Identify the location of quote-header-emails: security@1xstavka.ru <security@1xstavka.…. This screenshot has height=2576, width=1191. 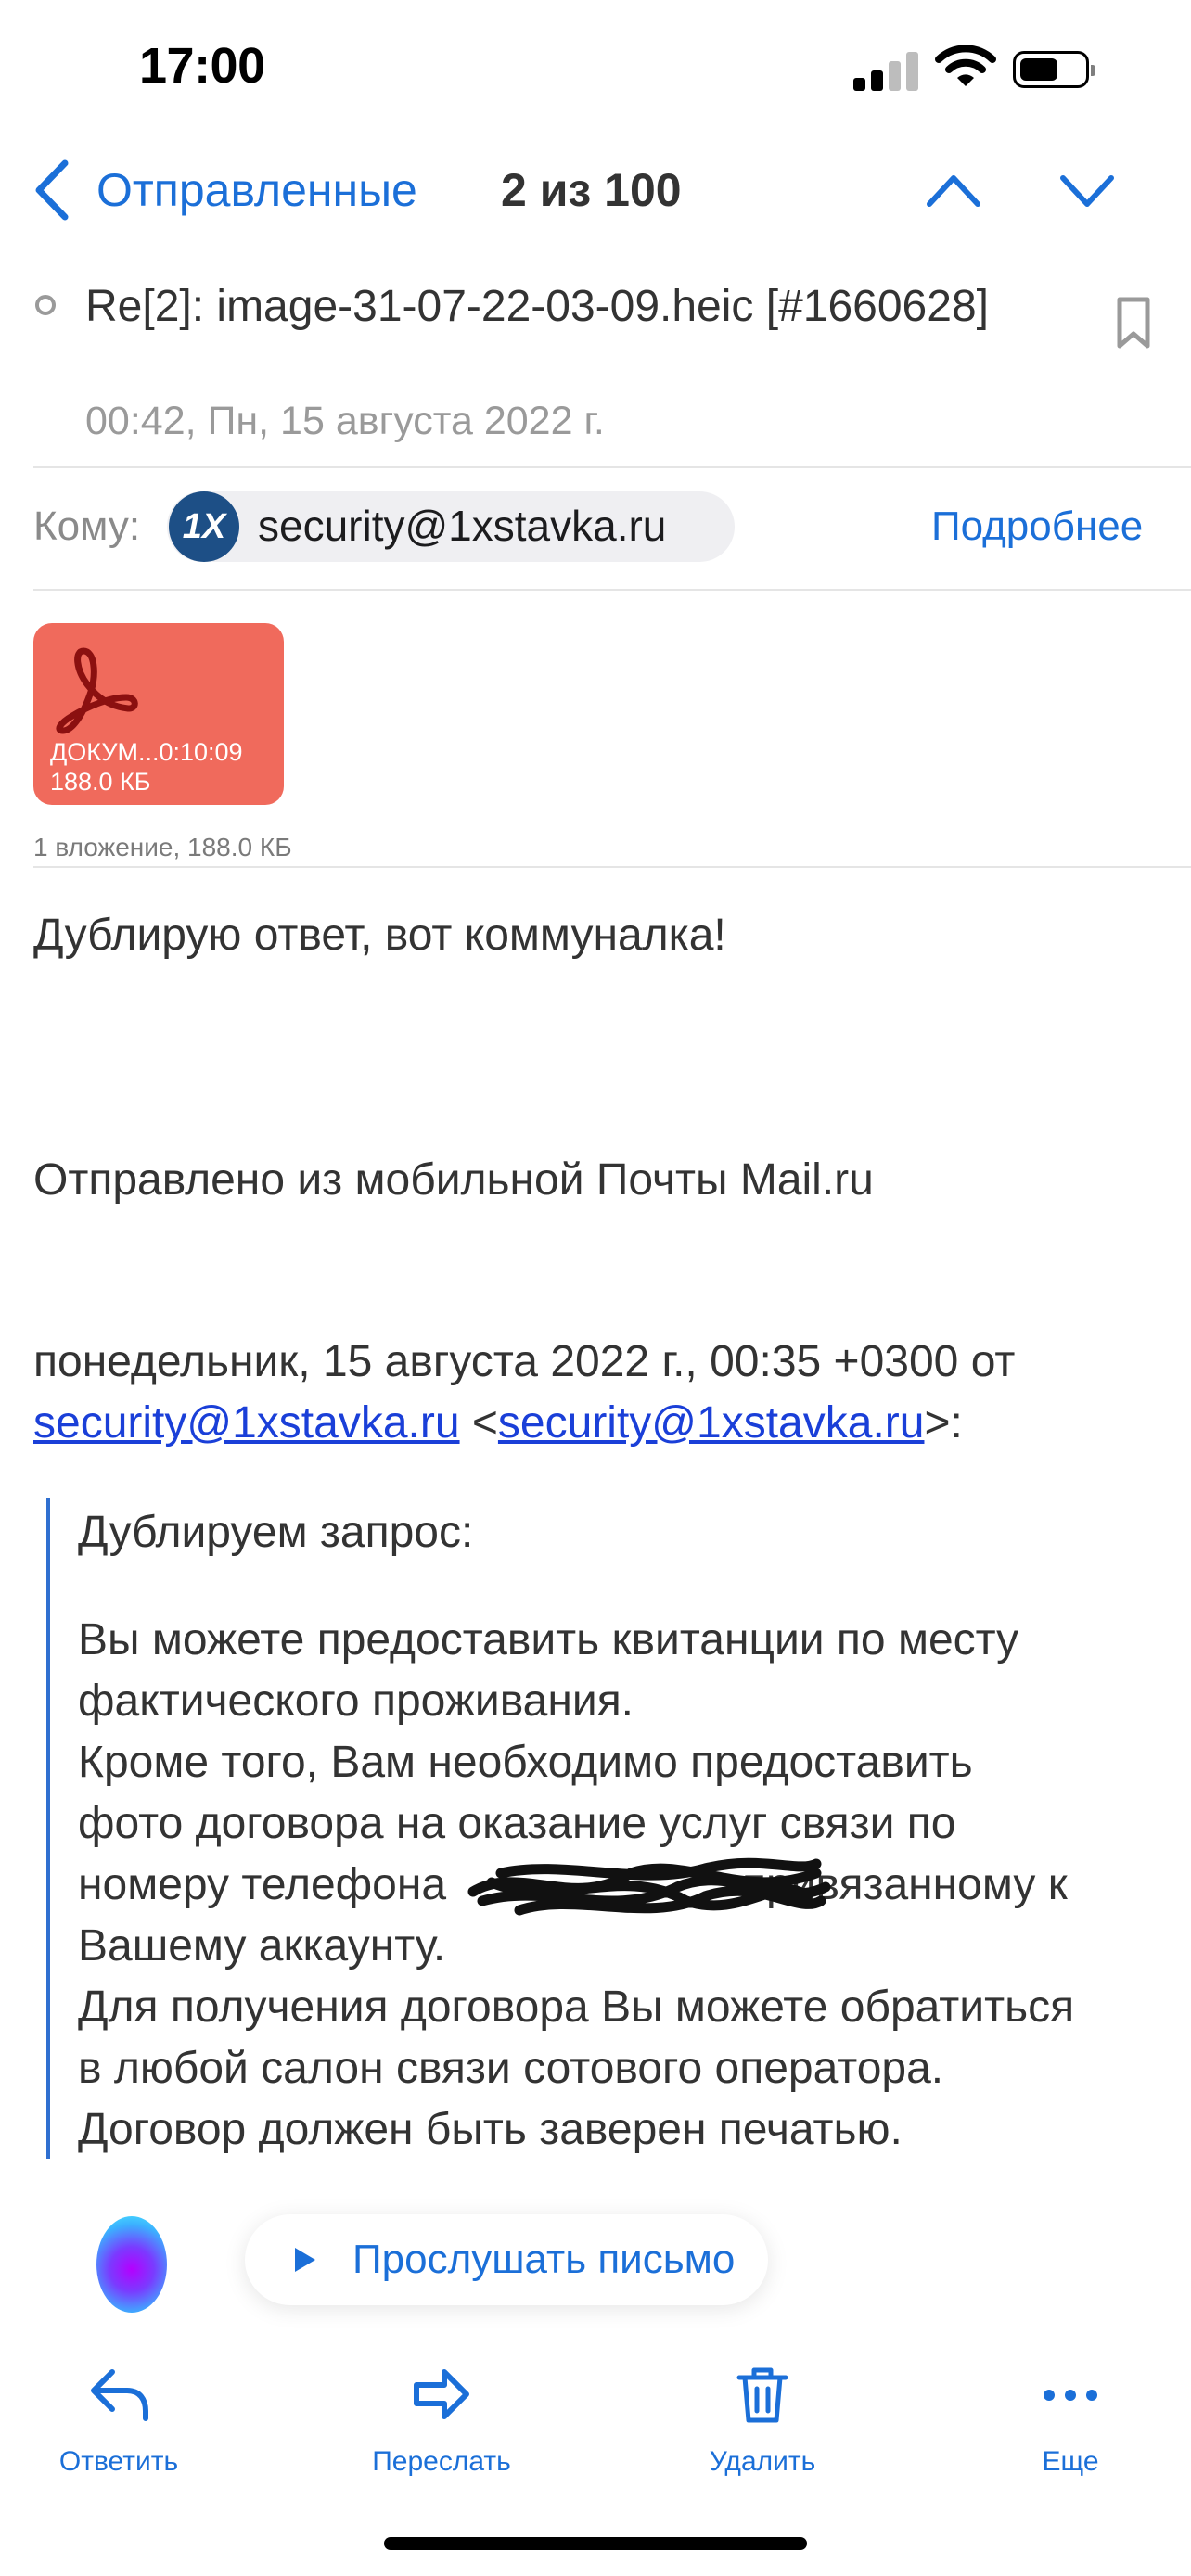
(498, 1424).